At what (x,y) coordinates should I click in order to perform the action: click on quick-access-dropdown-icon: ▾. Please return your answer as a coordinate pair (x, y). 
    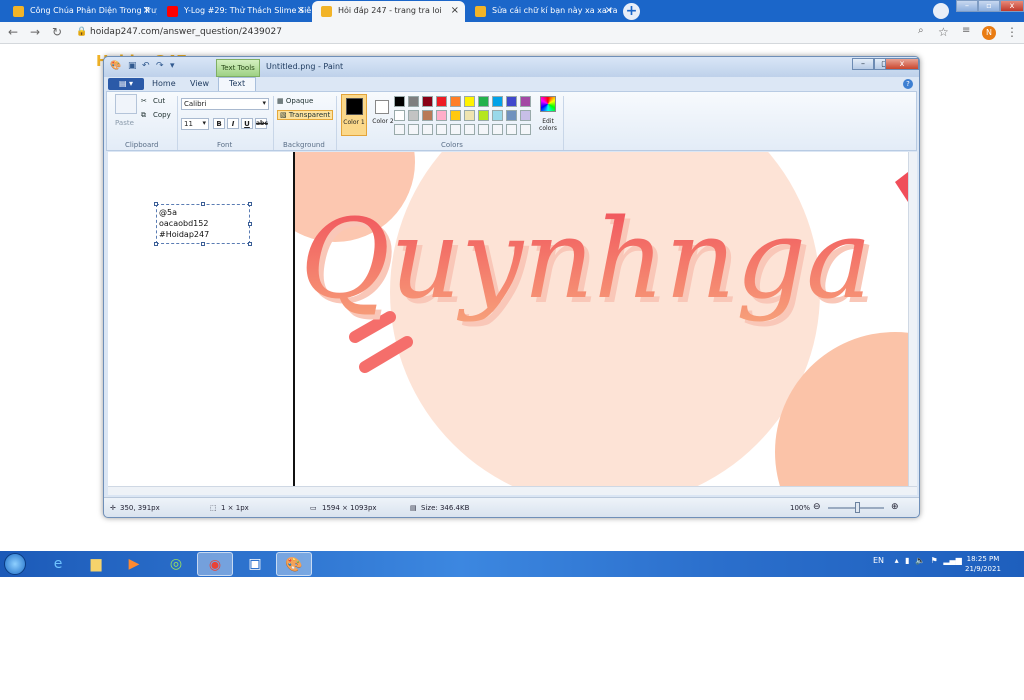
    Looking at the image, I should click on (175, 66).